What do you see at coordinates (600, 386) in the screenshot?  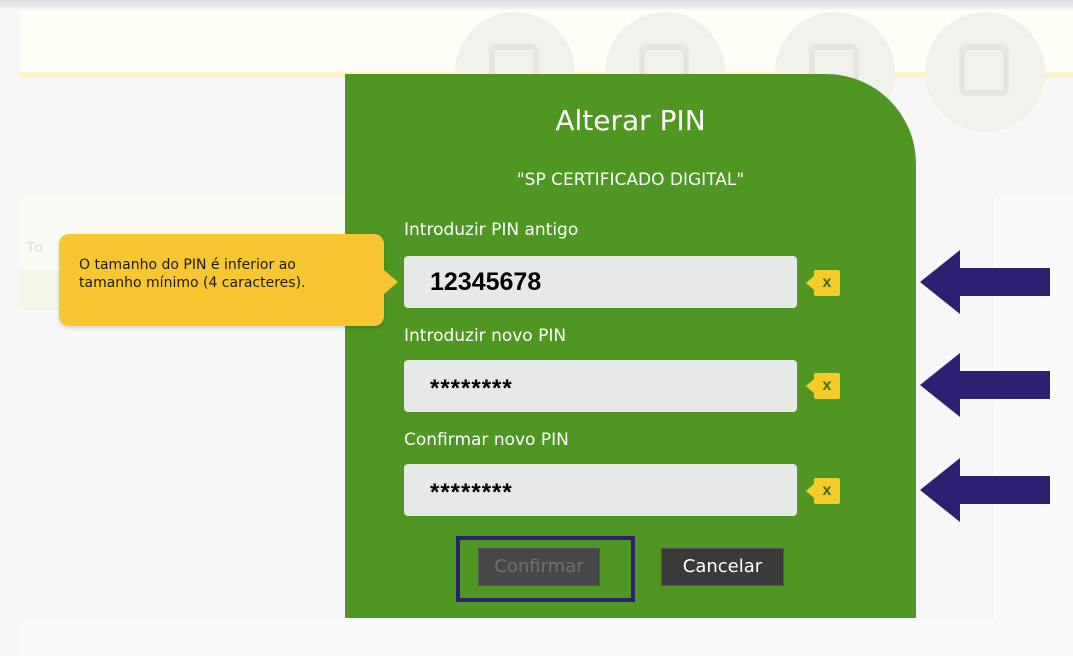 I see `new-pin-input: ********` at bounding box center [600, 386].